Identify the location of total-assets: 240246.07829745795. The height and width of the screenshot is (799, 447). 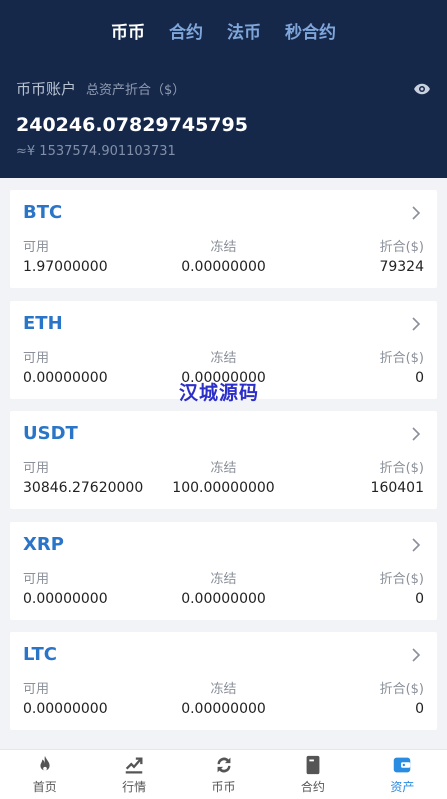
(132, 125).